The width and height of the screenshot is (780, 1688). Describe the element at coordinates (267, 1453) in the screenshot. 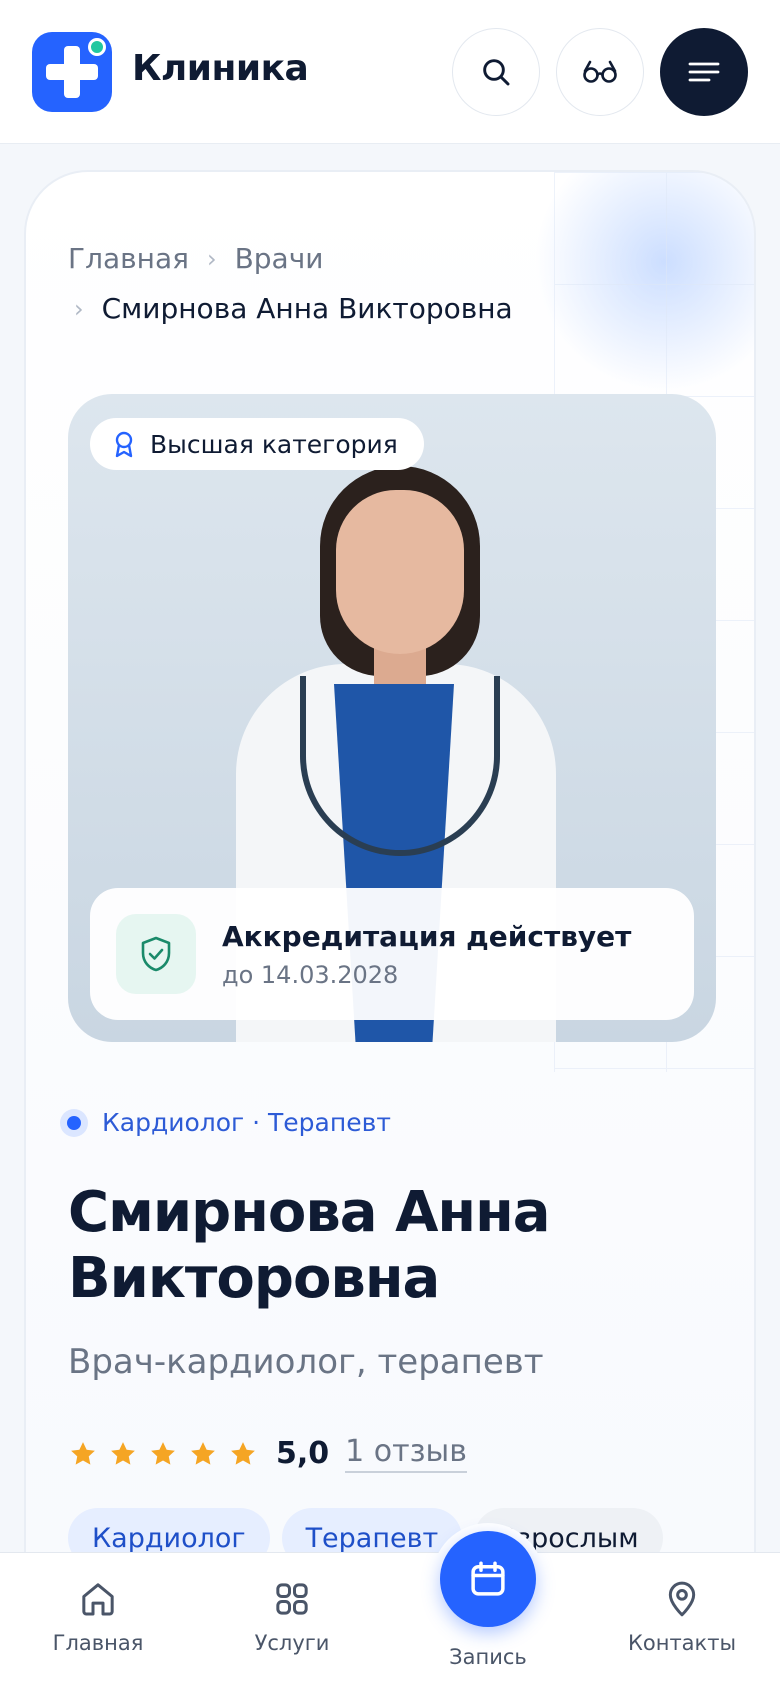

I see `rating-row: 5,0 1 отзыв` at that location.